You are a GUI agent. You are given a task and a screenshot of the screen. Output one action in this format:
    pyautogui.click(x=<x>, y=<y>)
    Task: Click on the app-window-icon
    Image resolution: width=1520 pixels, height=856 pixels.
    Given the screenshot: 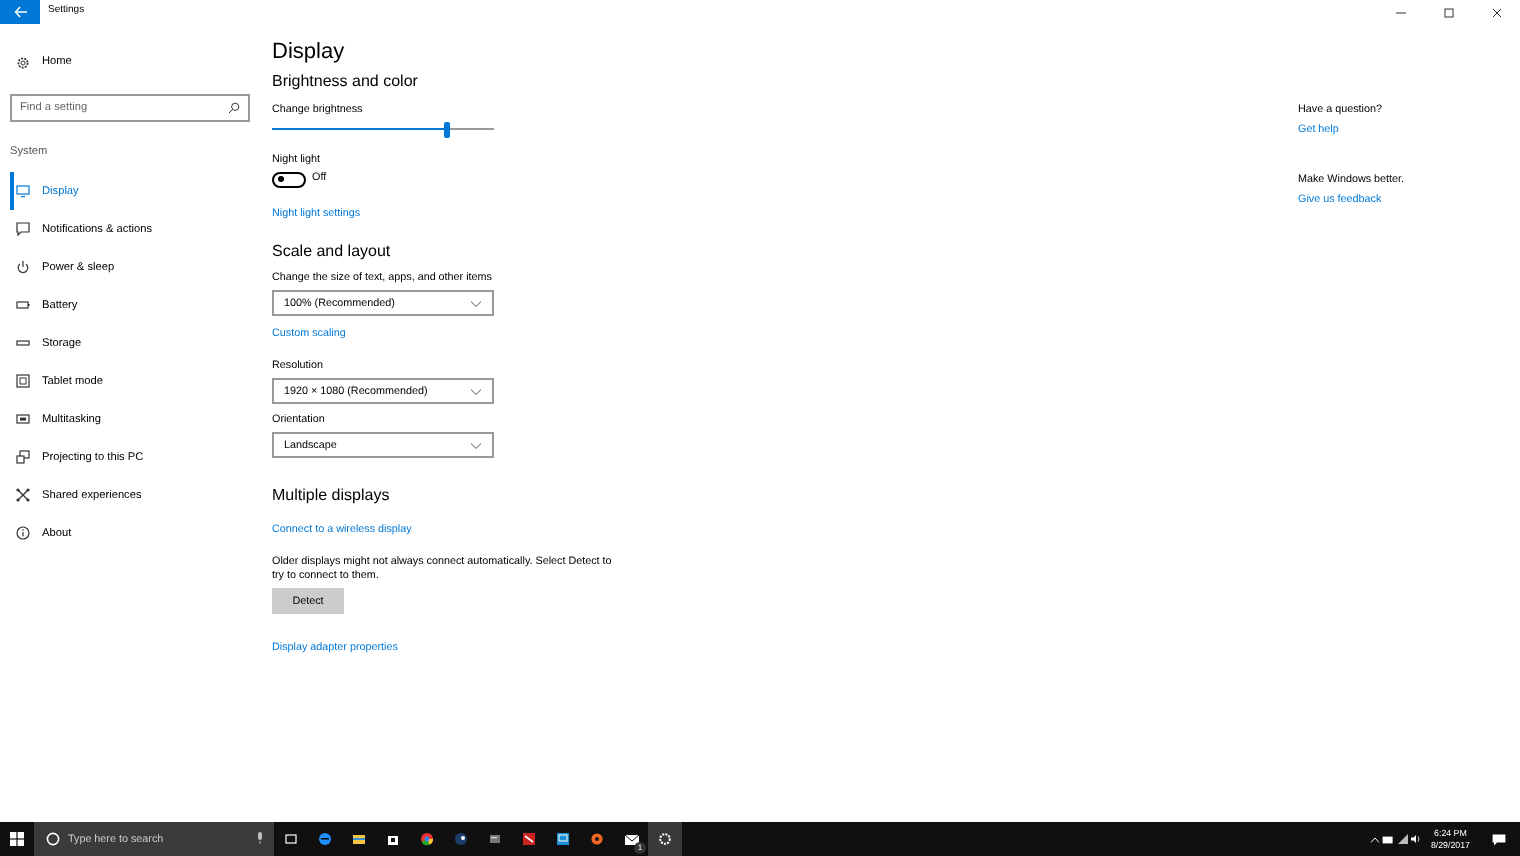 What is the action you would take?
    pyautogui.click(x=495, y=839)
    